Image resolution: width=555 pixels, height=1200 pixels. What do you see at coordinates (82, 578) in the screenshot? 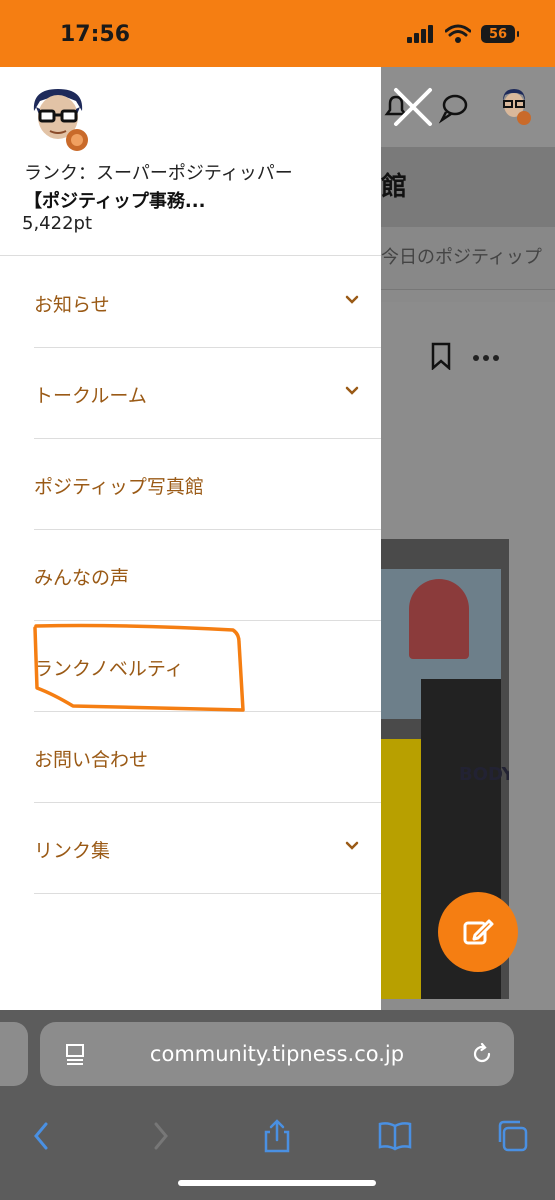
I see `menu-item-label: みんなの声` at bounding box center [82, 578].